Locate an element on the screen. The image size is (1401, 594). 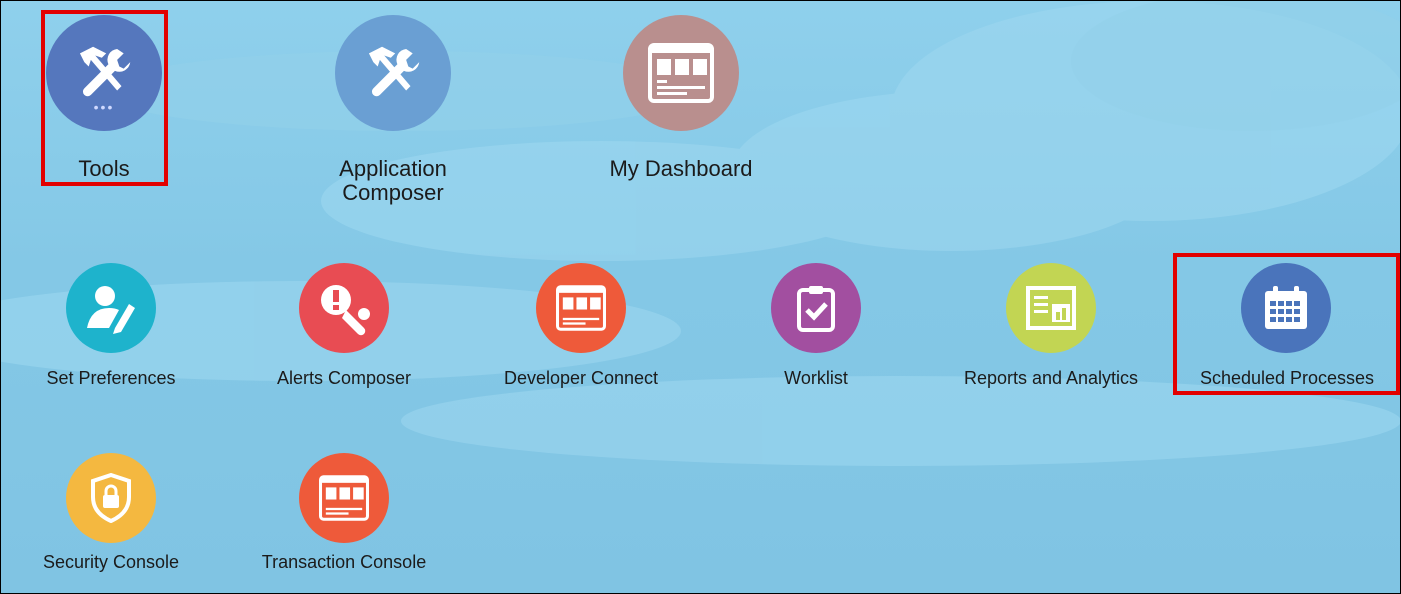
my-dashboard-label: My Dashboard is located at coordinates (681, 168).